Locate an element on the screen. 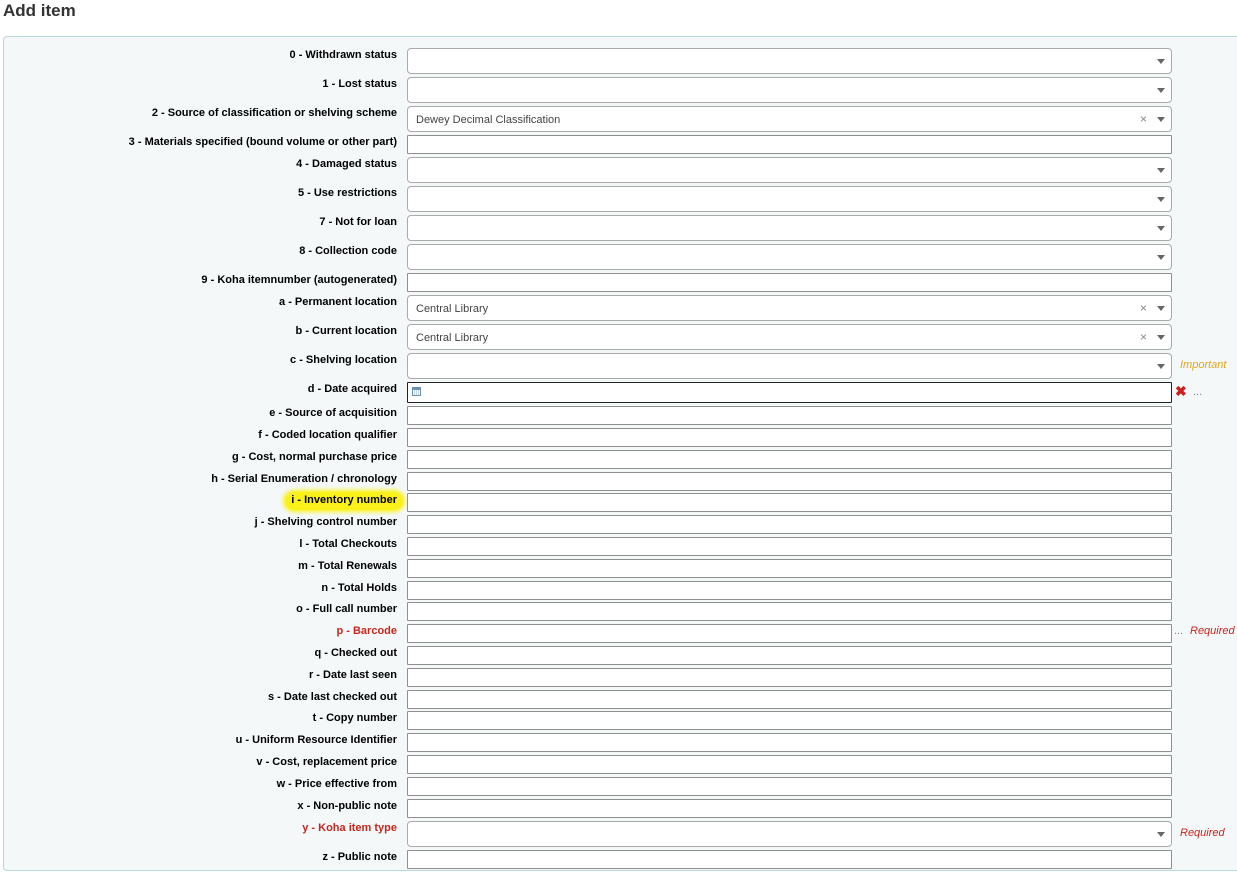 The height and width of the screenshot is (877, 1237). serial-enumeration-input is located at coordinates (789, 481).